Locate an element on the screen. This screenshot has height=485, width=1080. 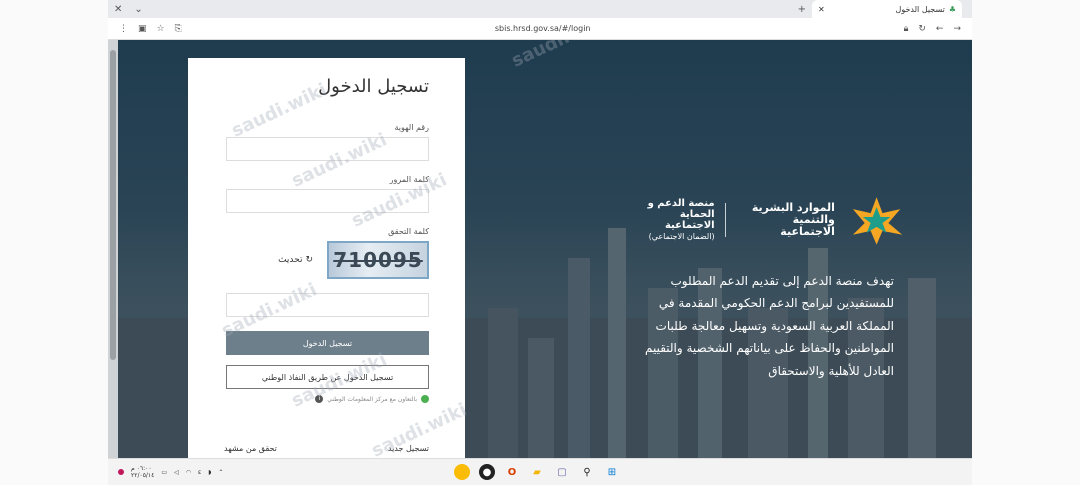
volume-icon: ◁ is located at coordinates (176, 472).